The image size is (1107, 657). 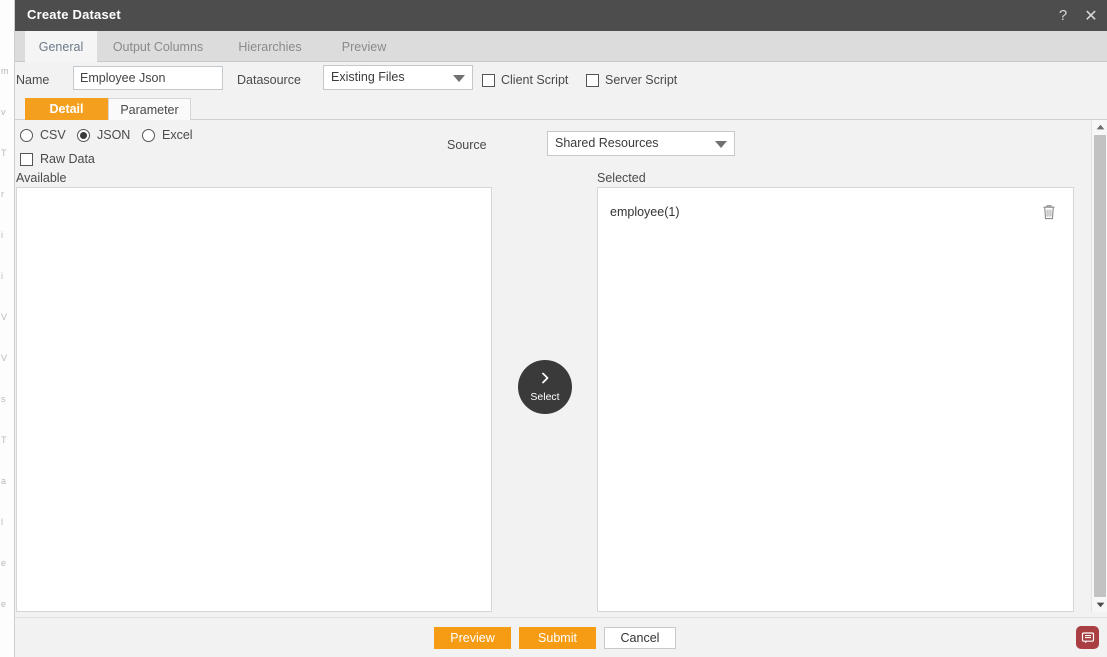 What do you see at coordinates (74, 14) in the screenshot?
I see `dialog-title: Create Dataset` at bounding box center [74, 14].